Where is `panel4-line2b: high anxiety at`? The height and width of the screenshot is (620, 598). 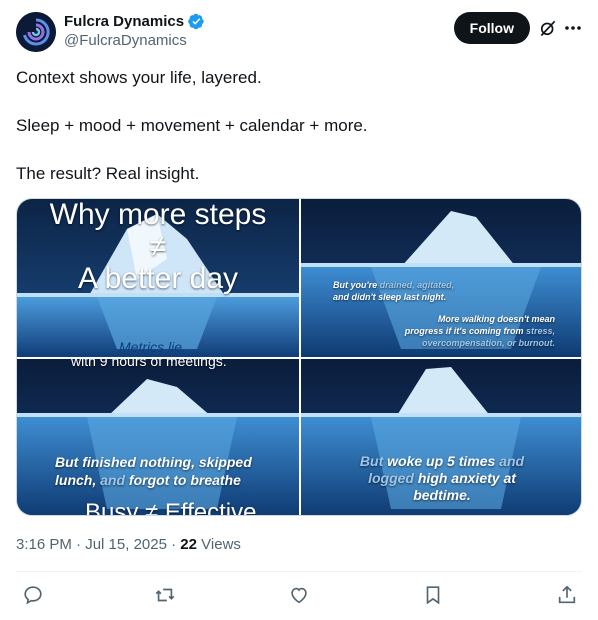
panel4-line2b: high anxiety at is located at coordinates (466, 478).